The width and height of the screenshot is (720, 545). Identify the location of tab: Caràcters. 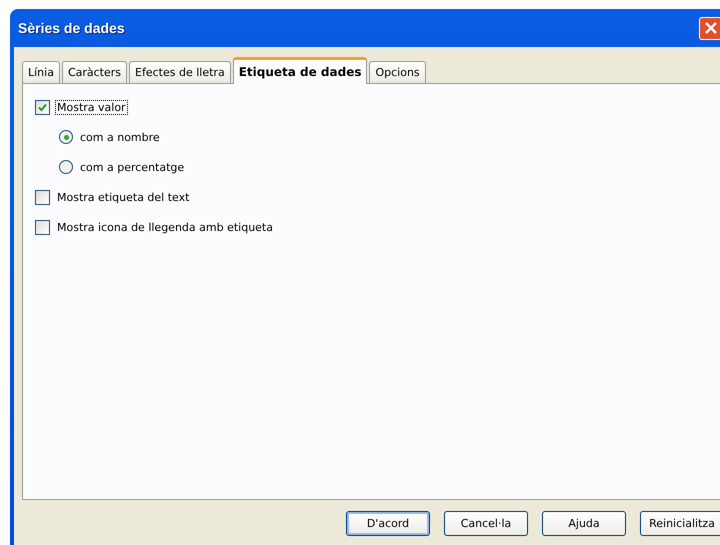
(95, 72).